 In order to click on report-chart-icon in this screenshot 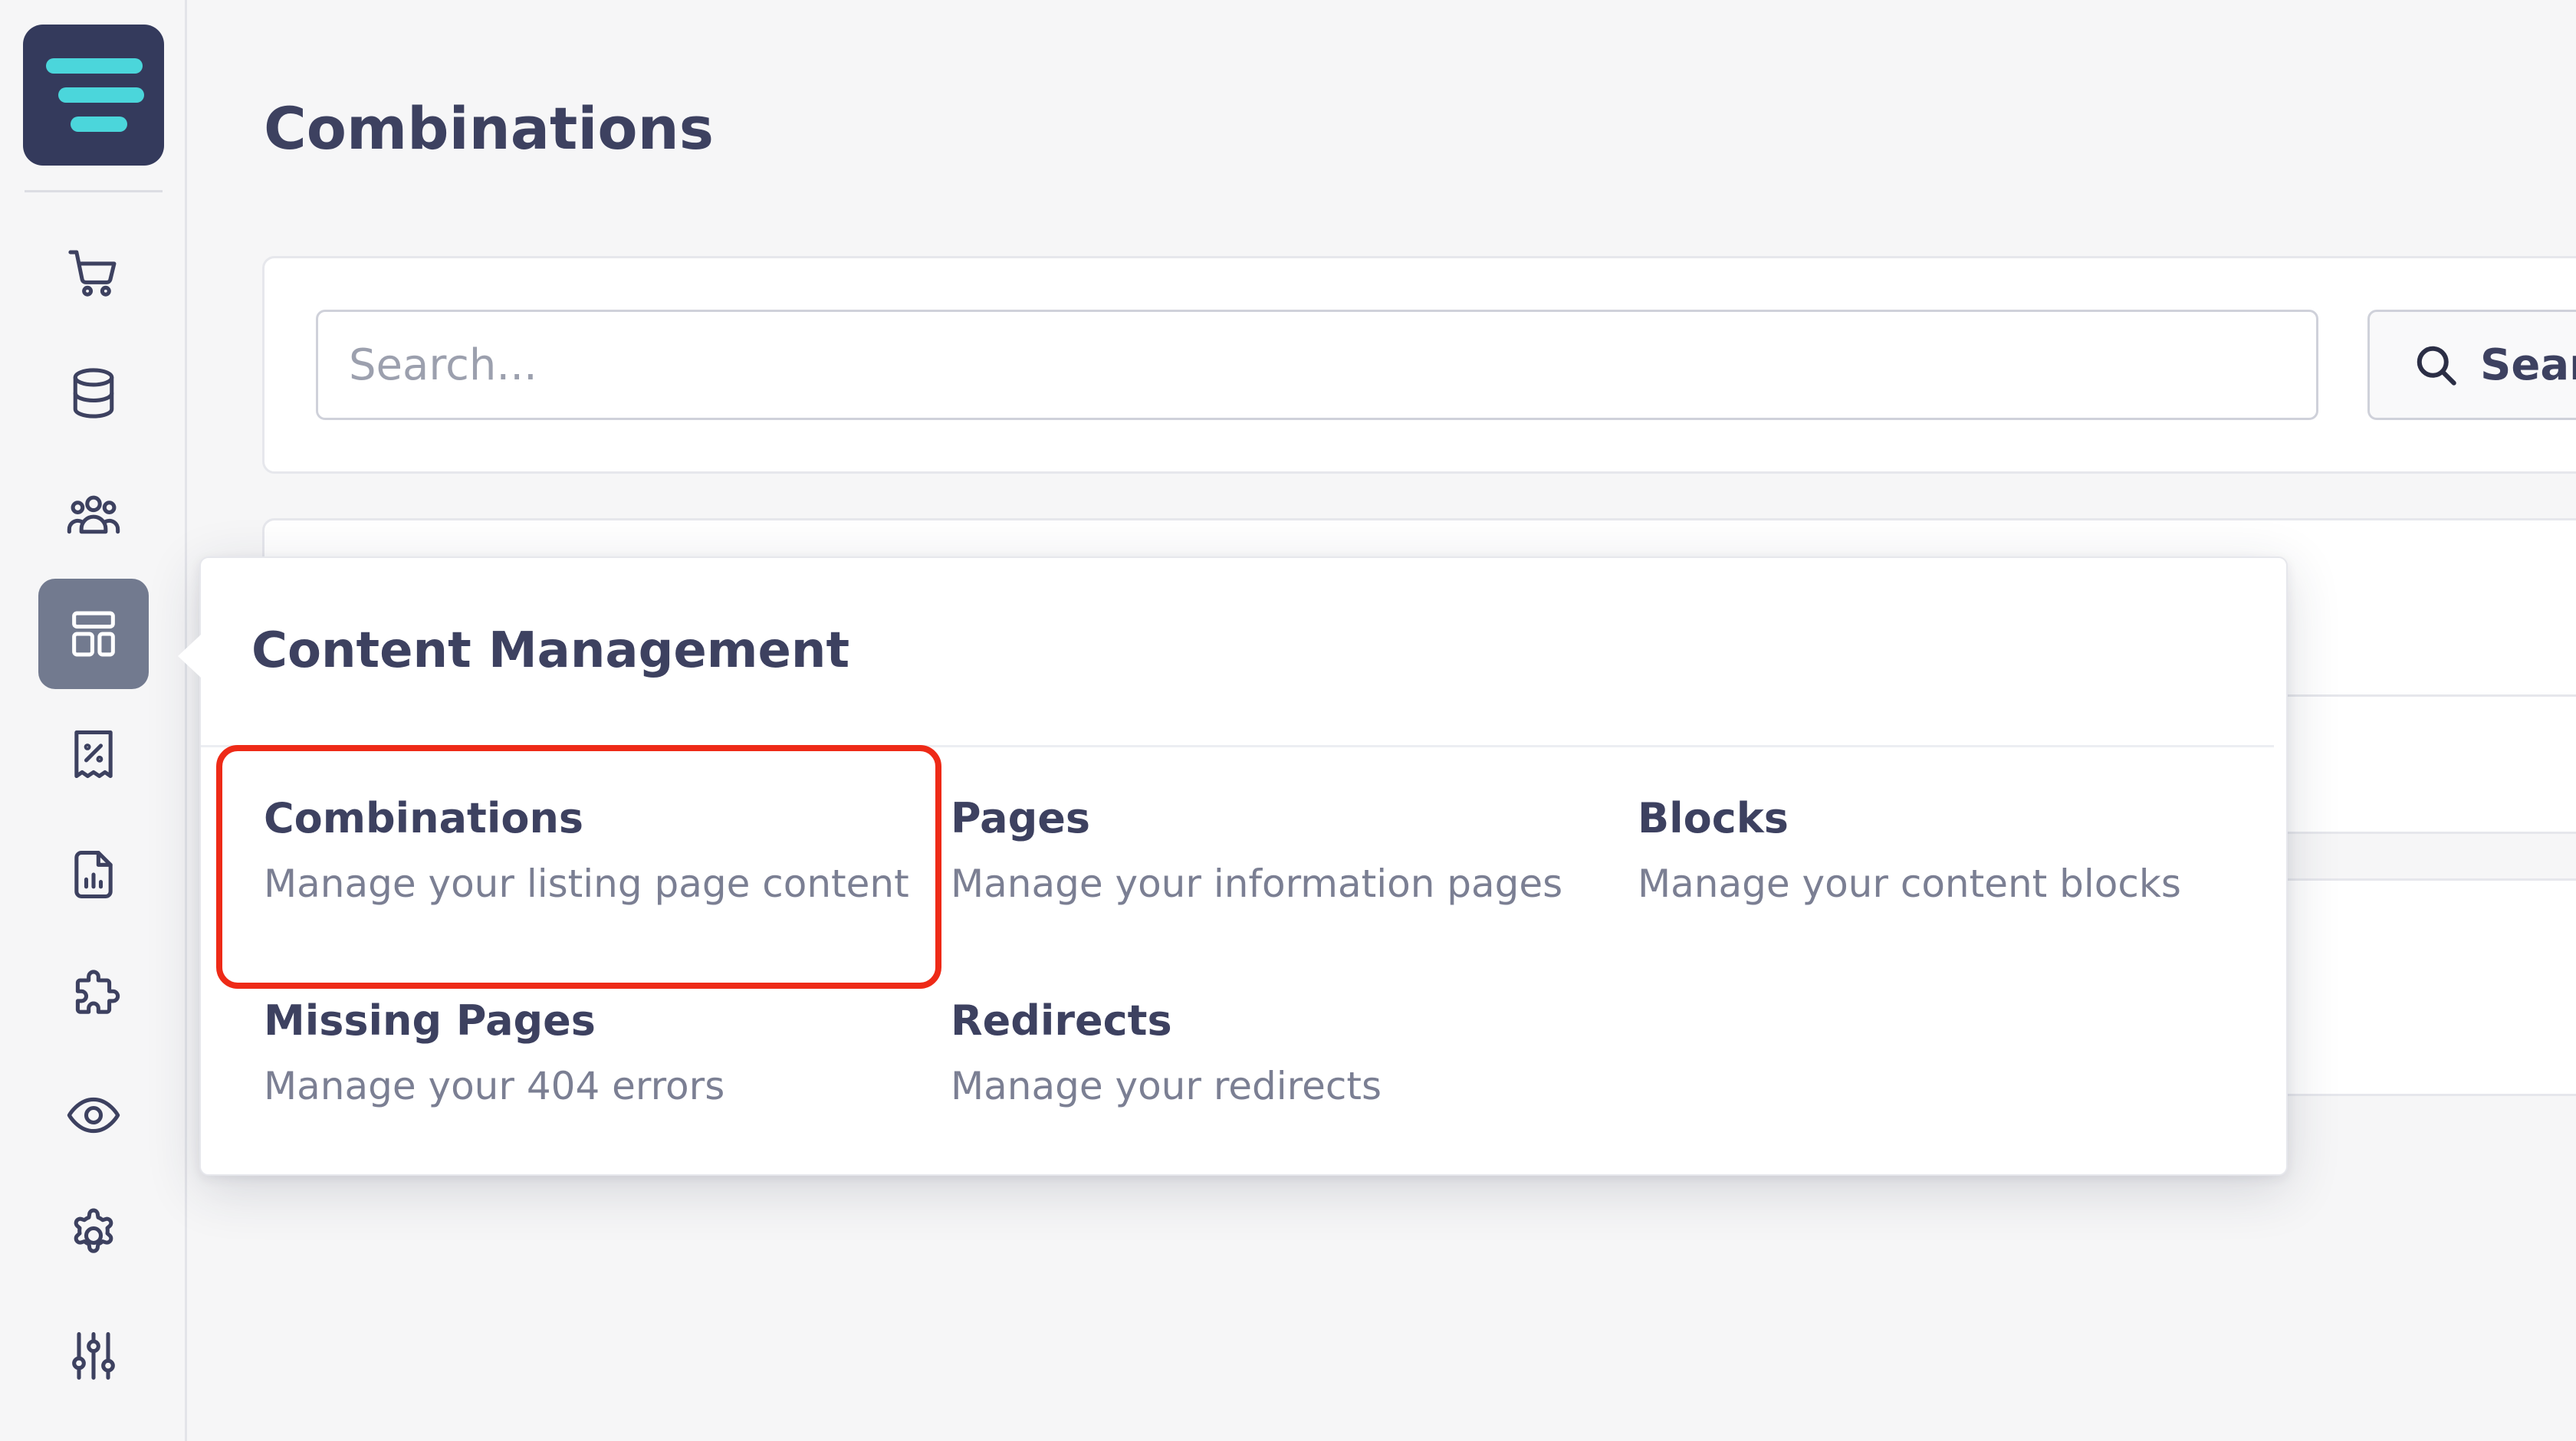, I will do `click(94, 874)`.